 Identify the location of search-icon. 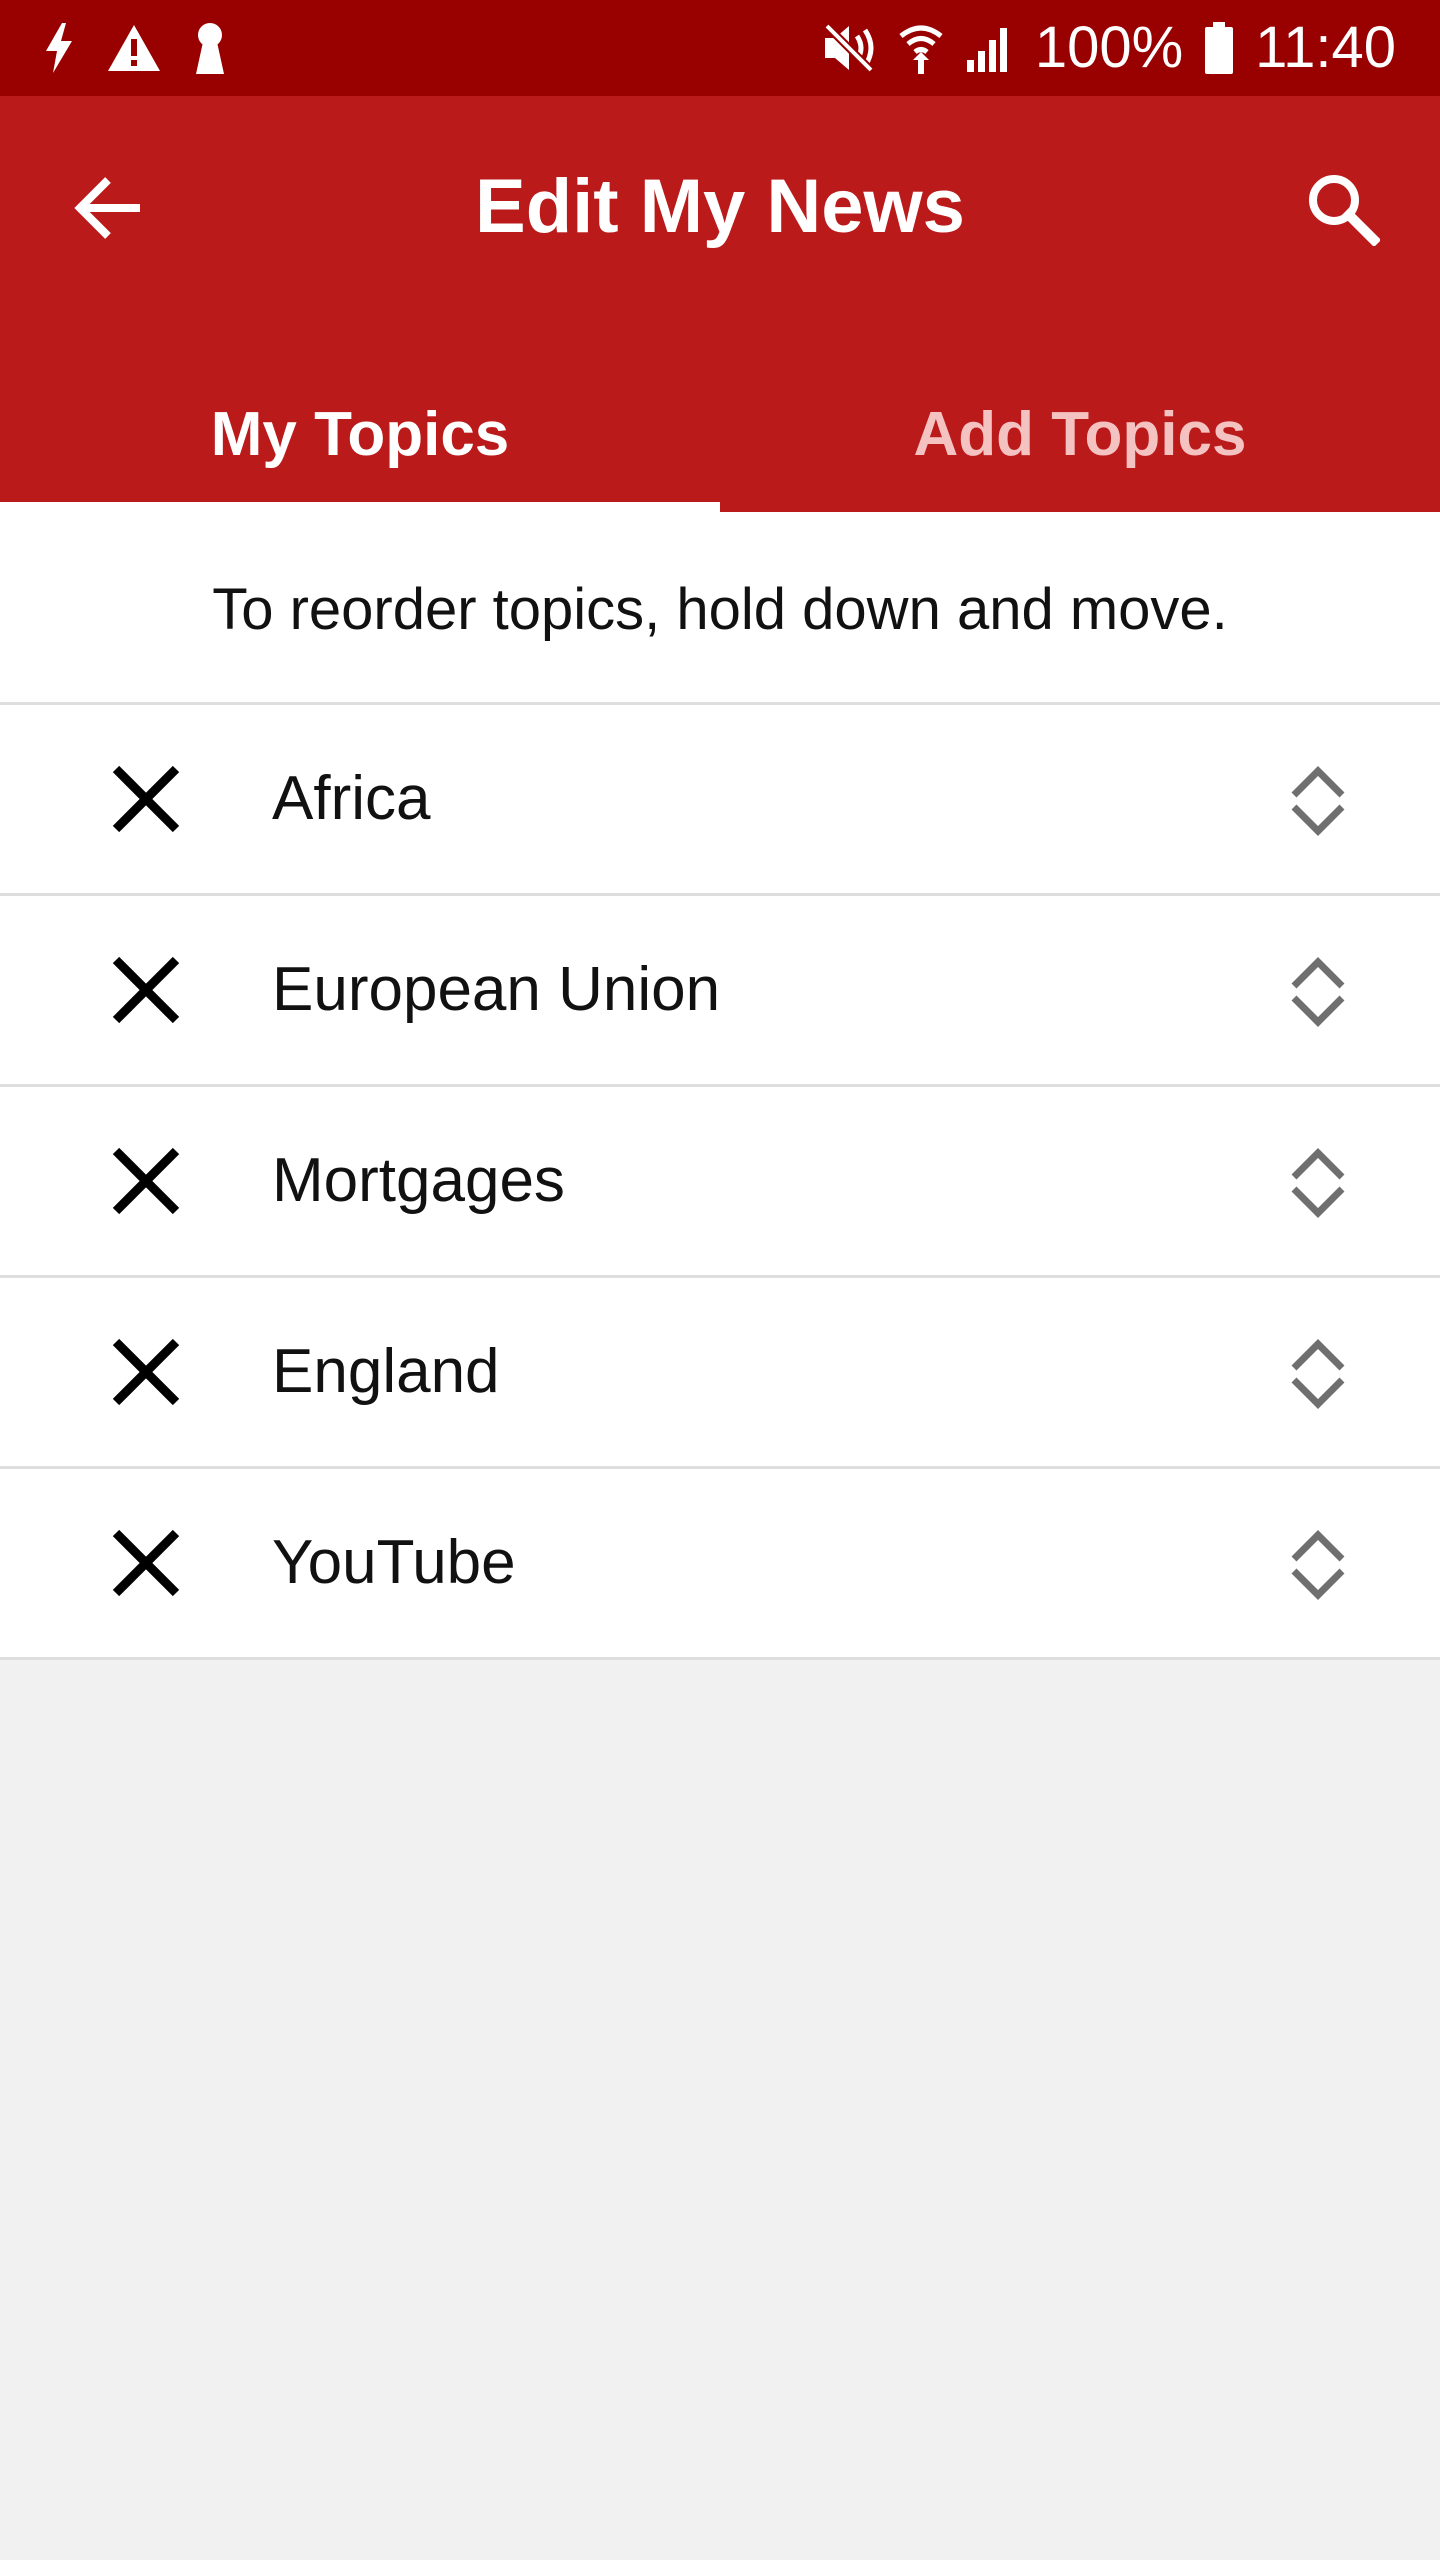
(1344, 210).